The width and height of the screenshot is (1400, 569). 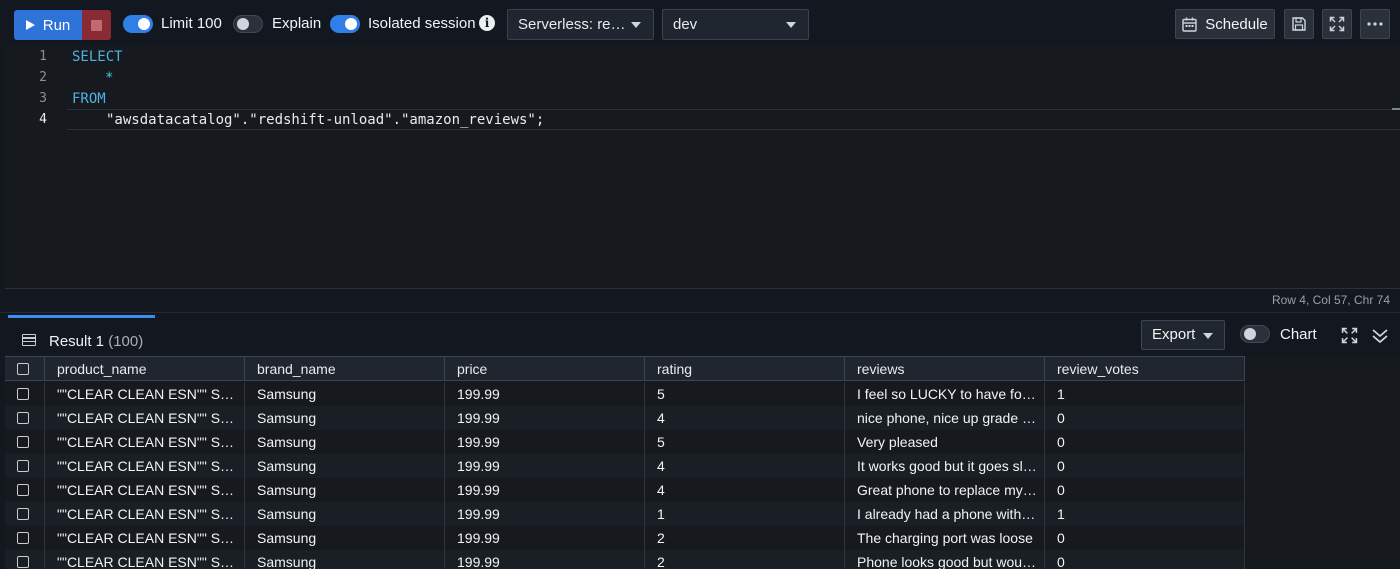 What do you see at coordinates (745, 514) in the screenshot?
I see `cell-rating: 1` at bounding box center [745, 514].